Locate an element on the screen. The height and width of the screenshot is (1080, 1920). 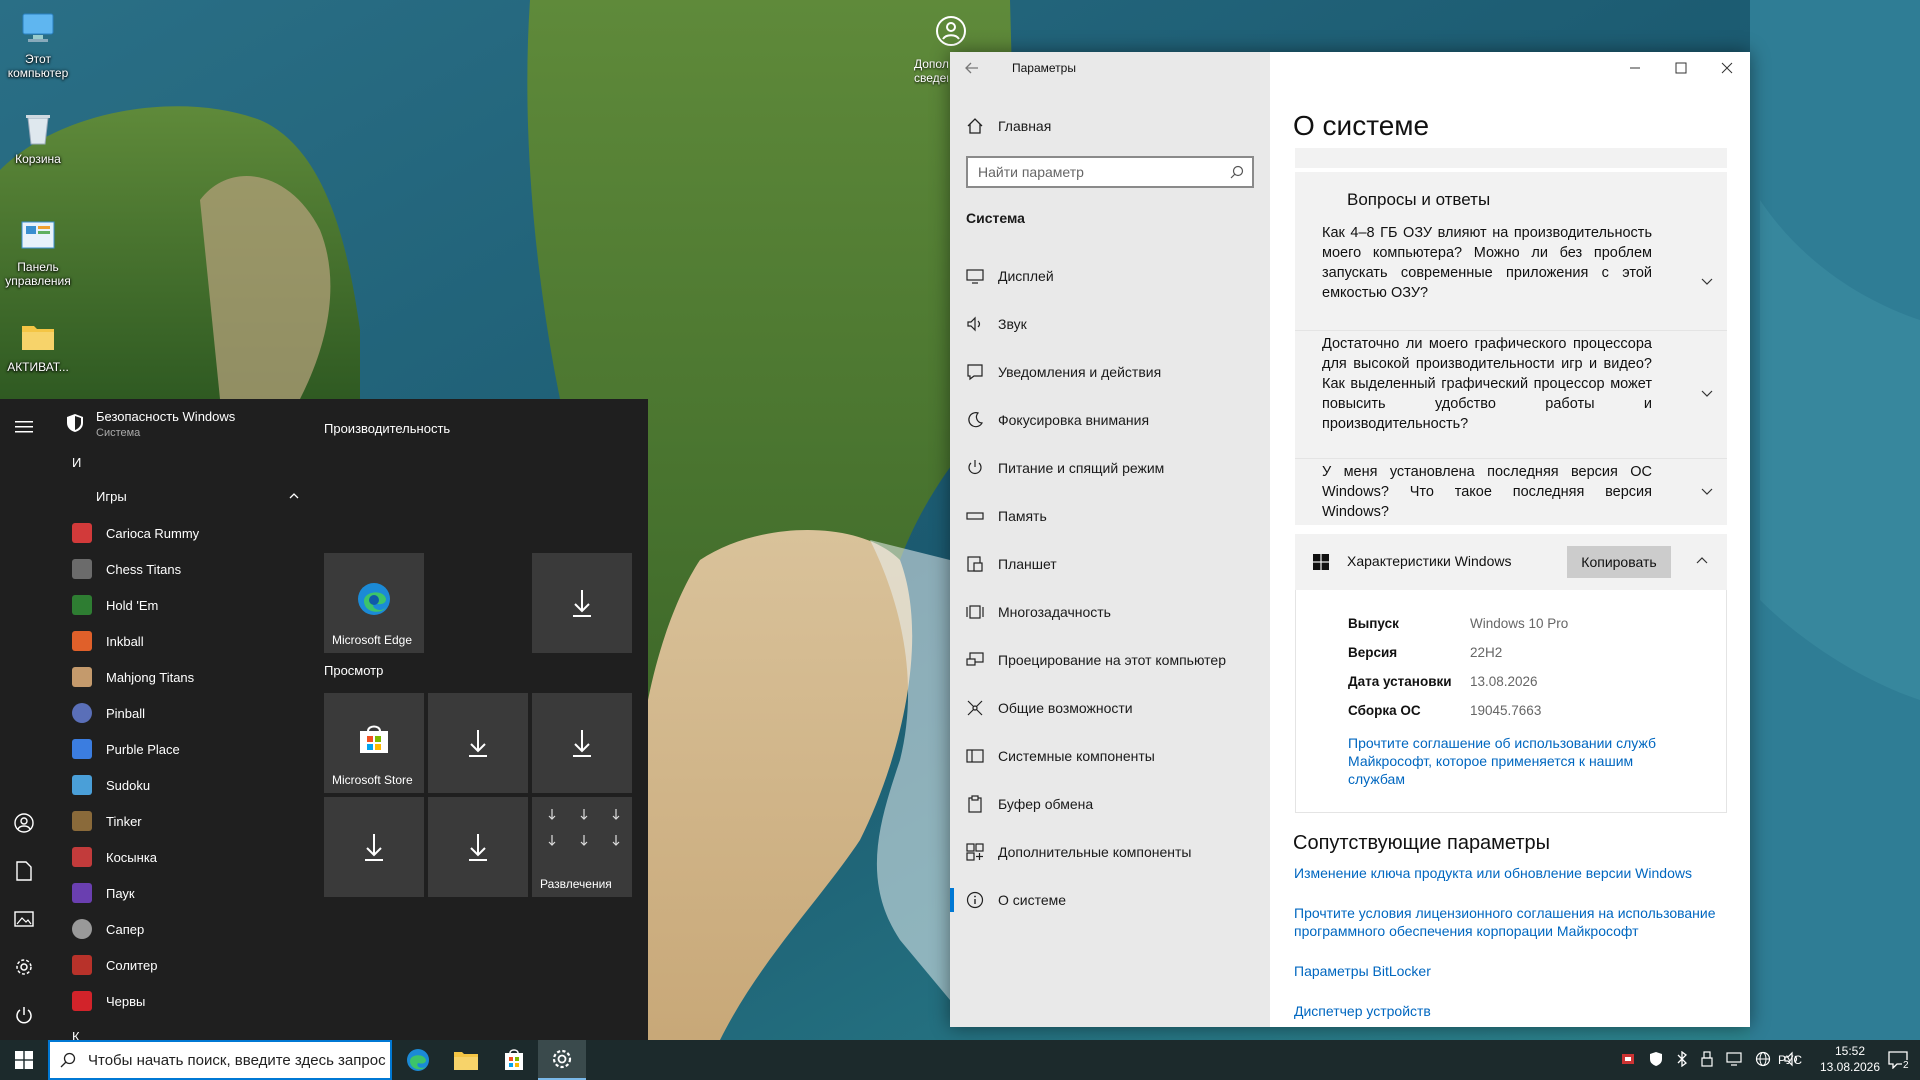
tray-defender-icon is located at coordinates (1656, 1060).